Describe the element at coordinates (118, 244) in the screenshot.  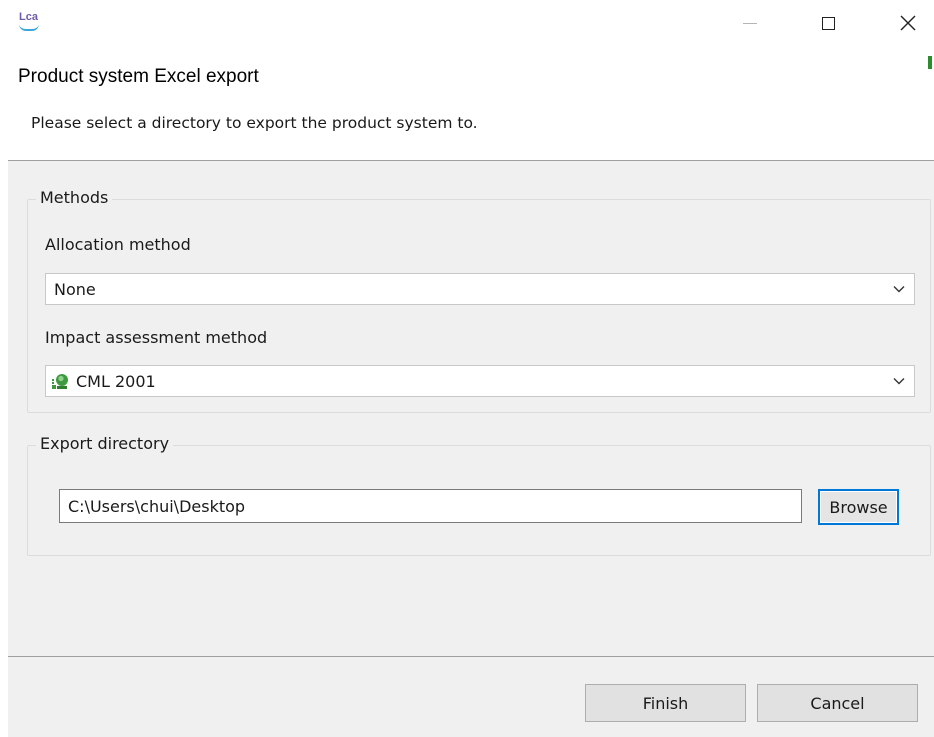
I see `allocation-method-label: Allocation method` at that location.